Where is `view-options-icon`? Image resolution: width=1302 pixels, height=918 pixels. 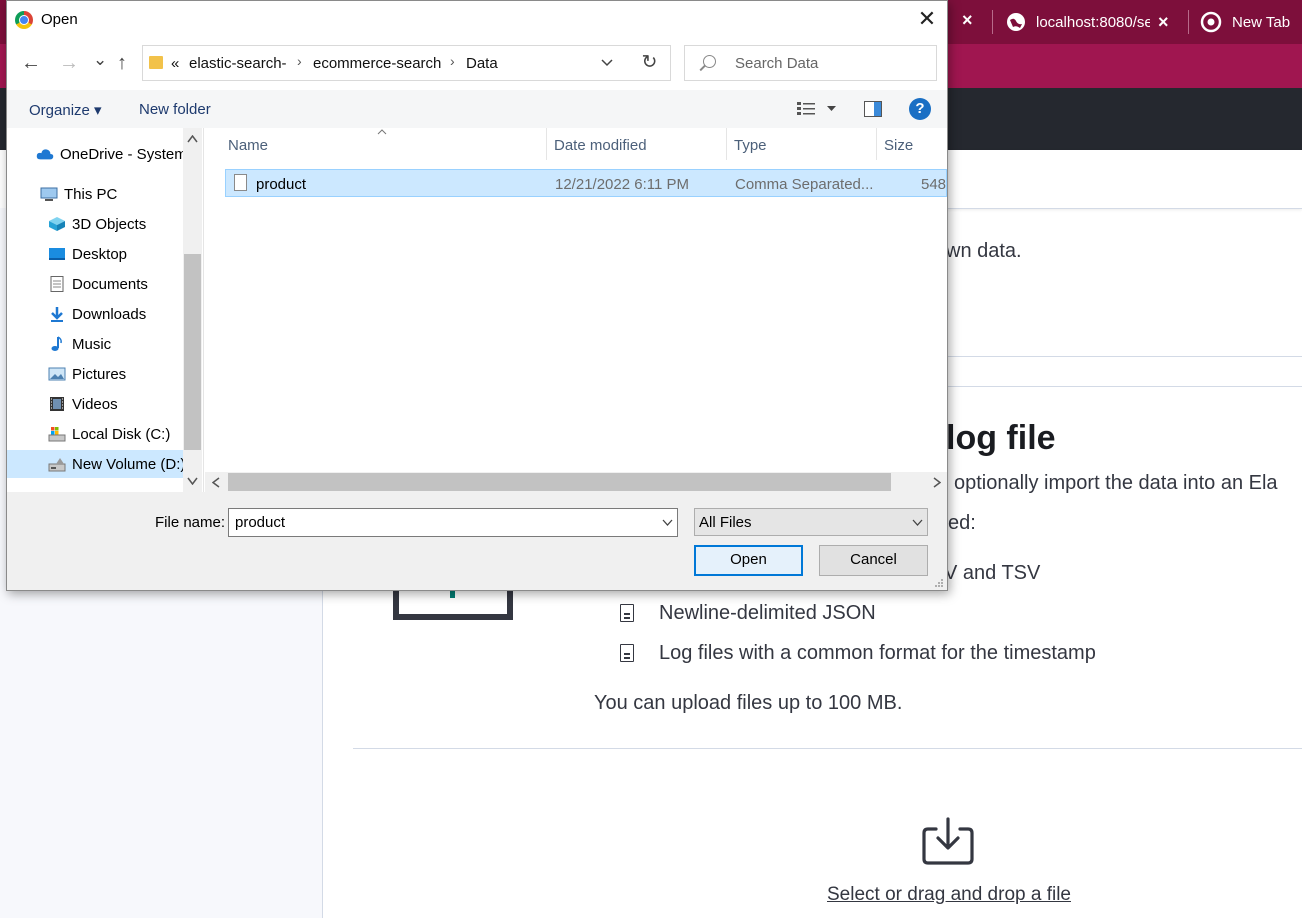 view-options-icon is located at coordinates (806, 109).